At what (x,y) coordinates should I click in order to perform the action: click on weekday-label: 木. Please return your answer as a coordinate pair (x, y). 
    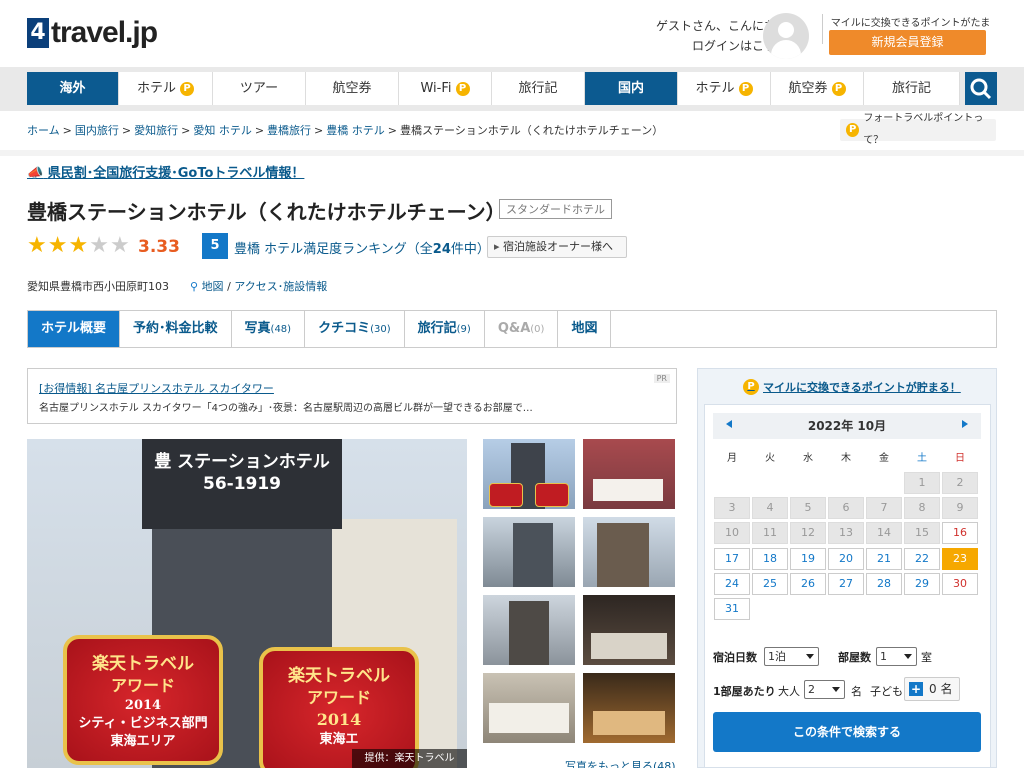
    Looking at the image, I should click on (846, 458).